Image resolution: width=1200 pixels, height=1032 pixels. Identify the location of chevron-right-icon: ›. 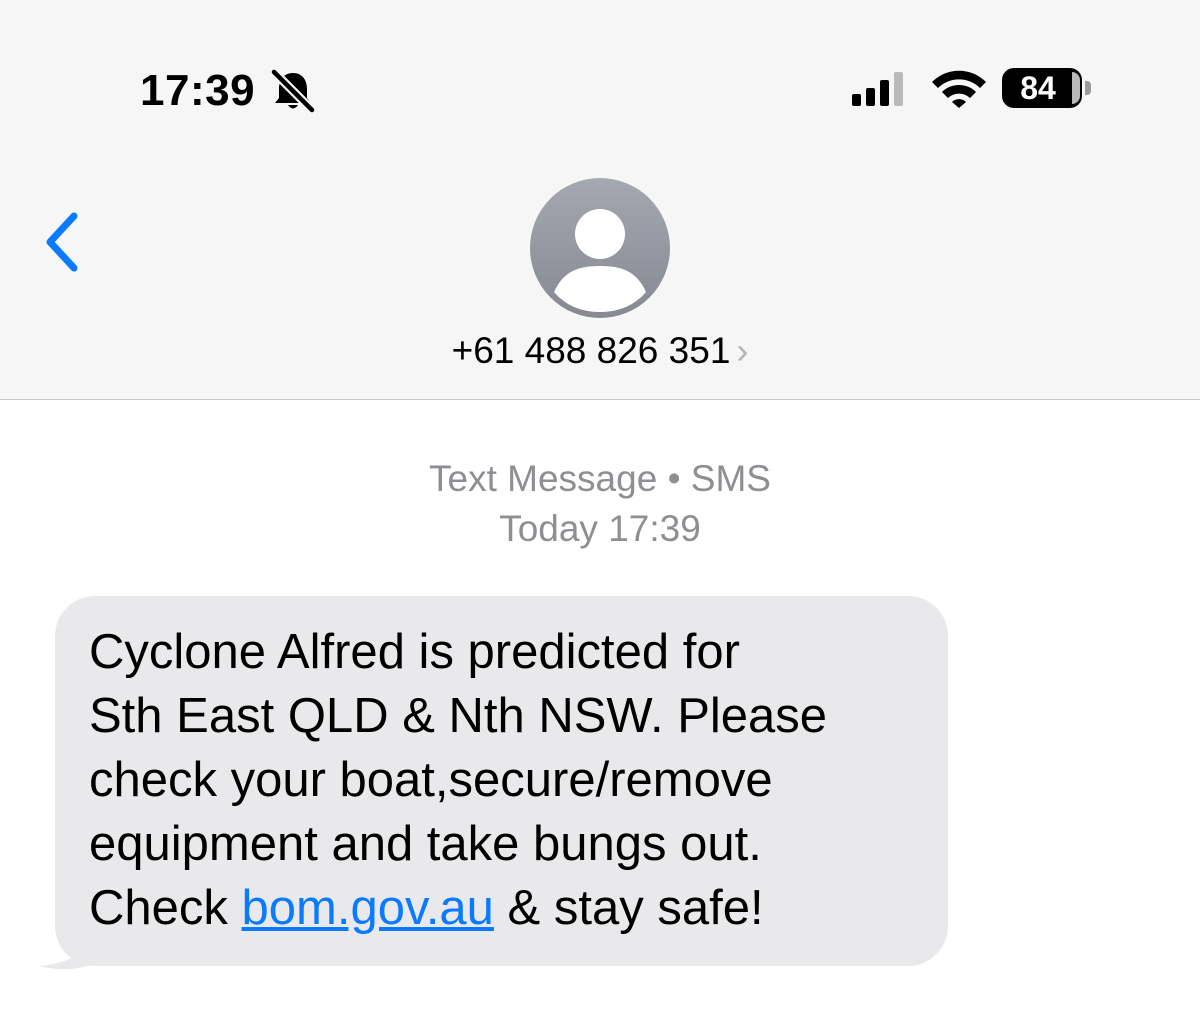
(742, 350).